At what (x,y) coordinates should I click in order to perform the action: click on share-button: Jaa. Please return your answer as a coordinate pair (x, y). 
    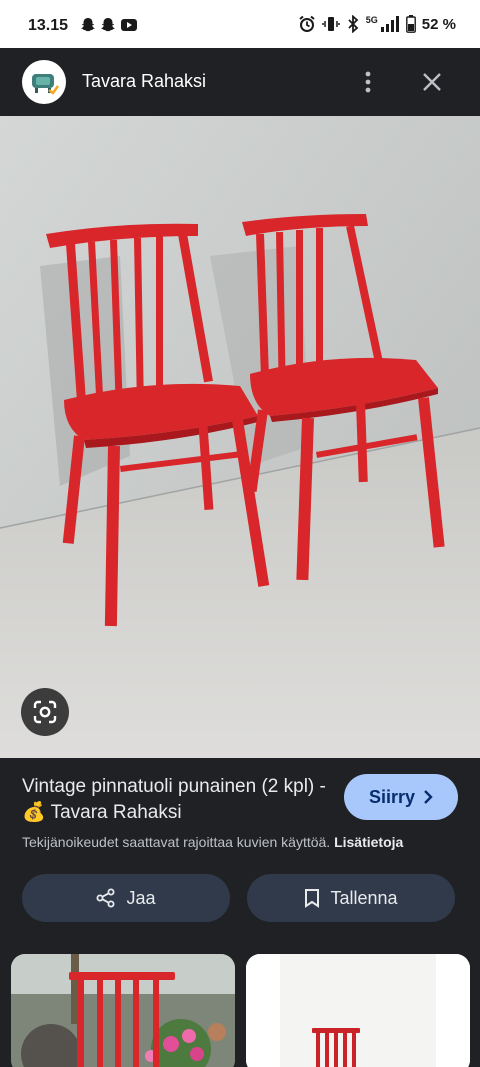
    Looking at the image, I should click on (126, 898).